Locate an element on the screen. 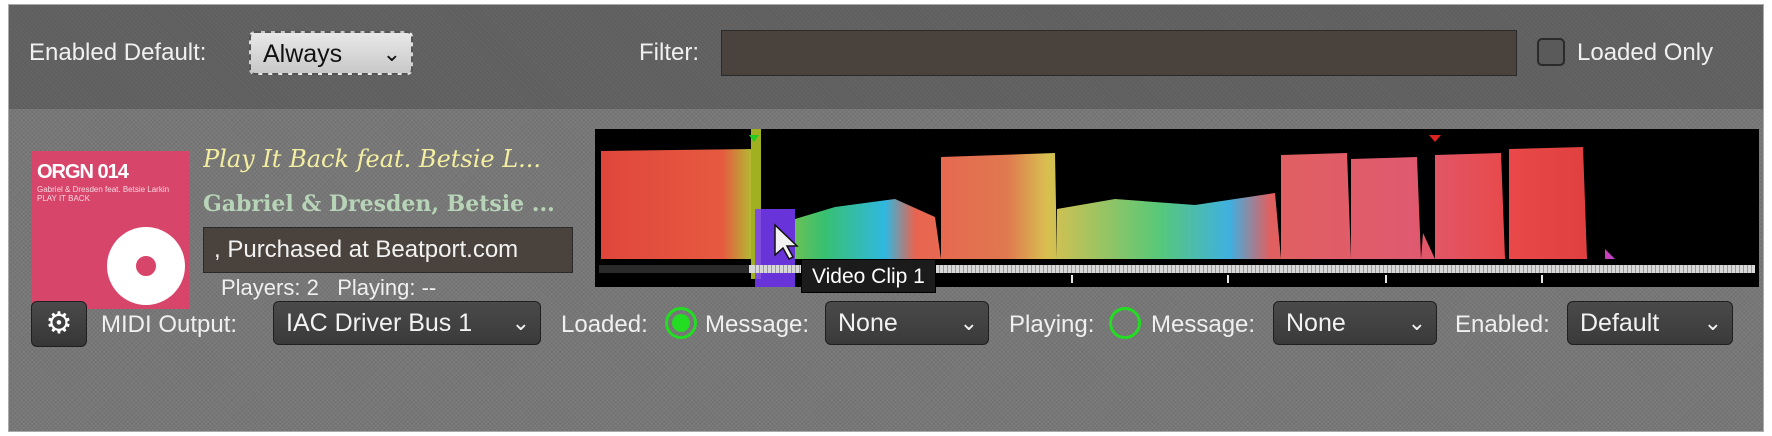  track-comment-field: , Purchased at Beatport.com is located at coordinates (388, 250).